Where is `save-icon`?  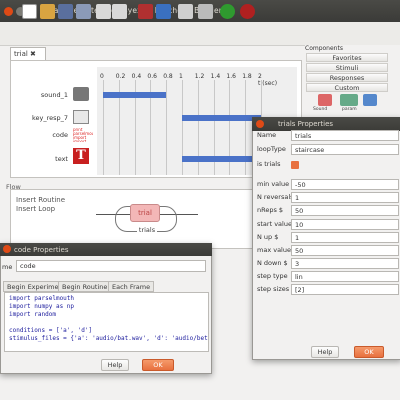
save-icon is located at coordinates (65, 11).